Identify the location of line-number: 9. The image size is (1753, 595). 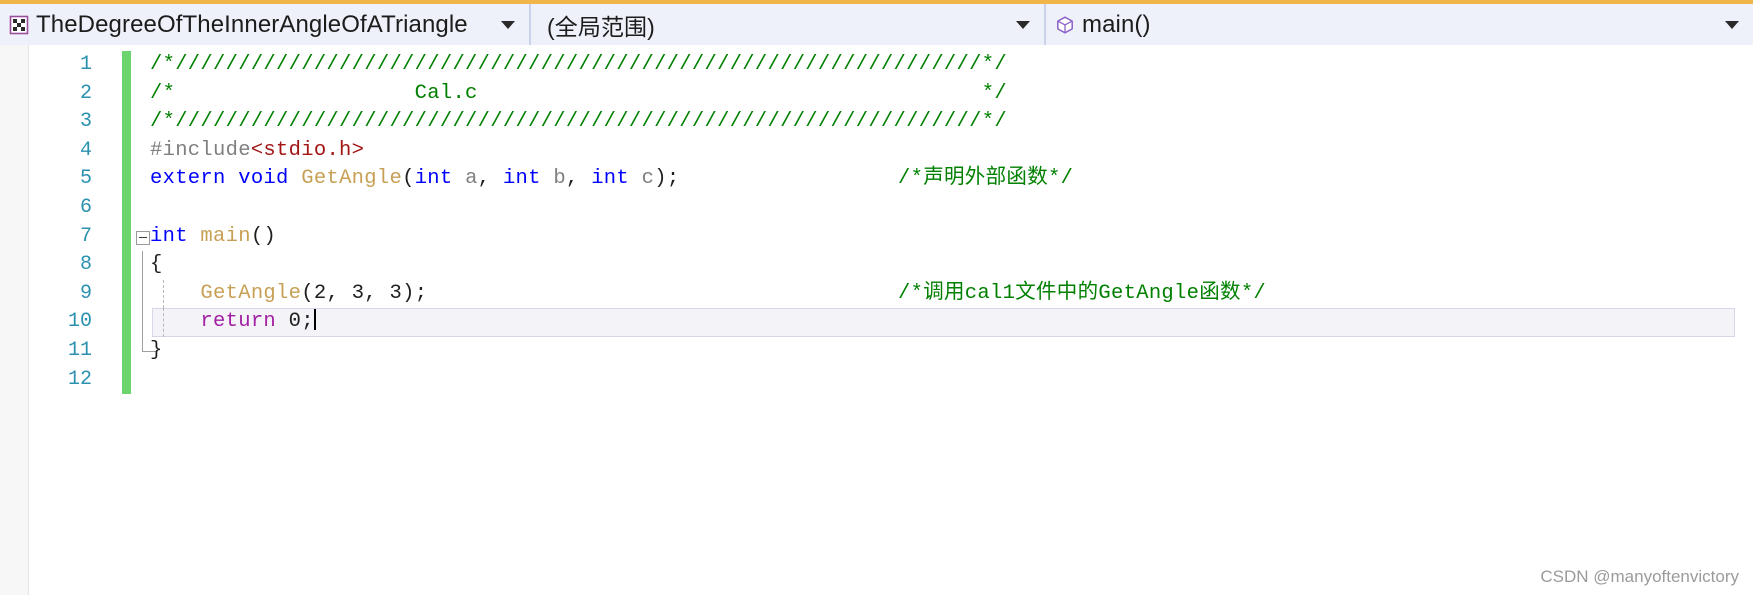
(85, 293).